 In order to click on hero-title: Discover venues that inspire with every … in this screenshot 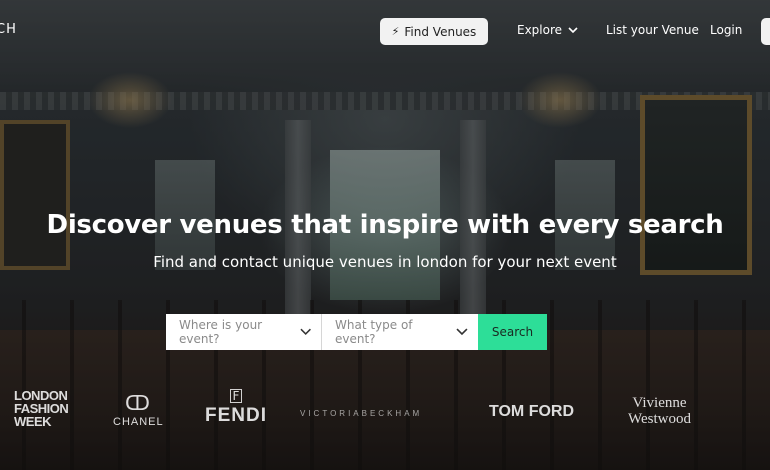, I will do `click(385, 225)`.